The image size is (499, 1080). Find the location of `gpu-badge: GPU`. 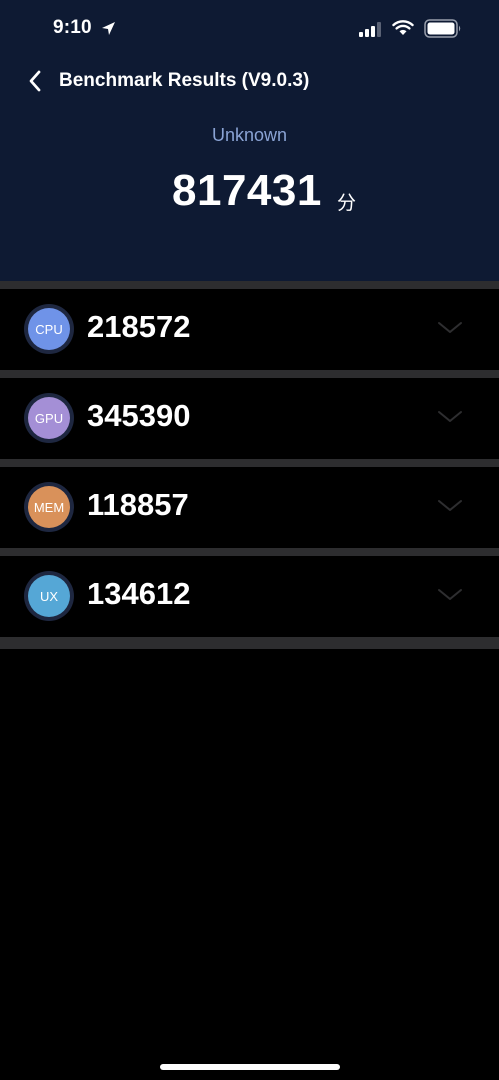

gpu-badge: GPU is located at coordinates (49, 418).